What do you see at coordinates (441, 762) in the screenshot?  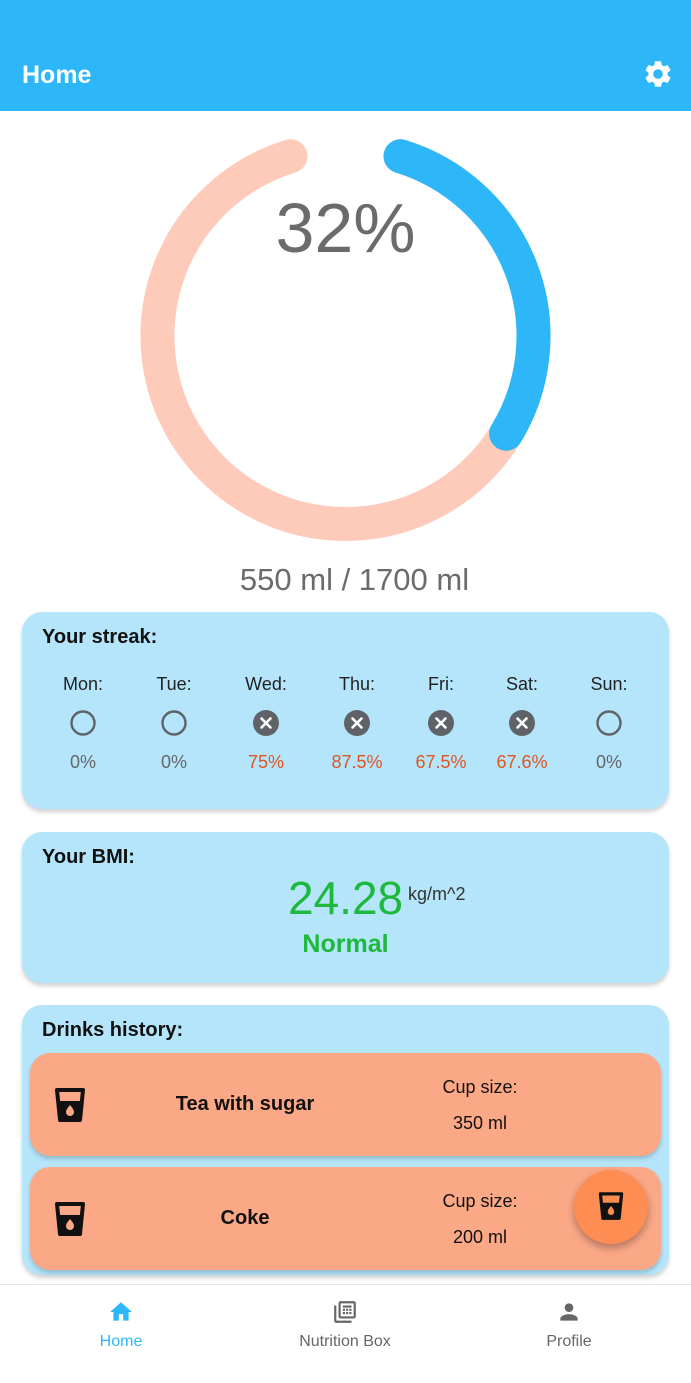 I see `day-percent: 67.5%` at bounding box center [441, 762].